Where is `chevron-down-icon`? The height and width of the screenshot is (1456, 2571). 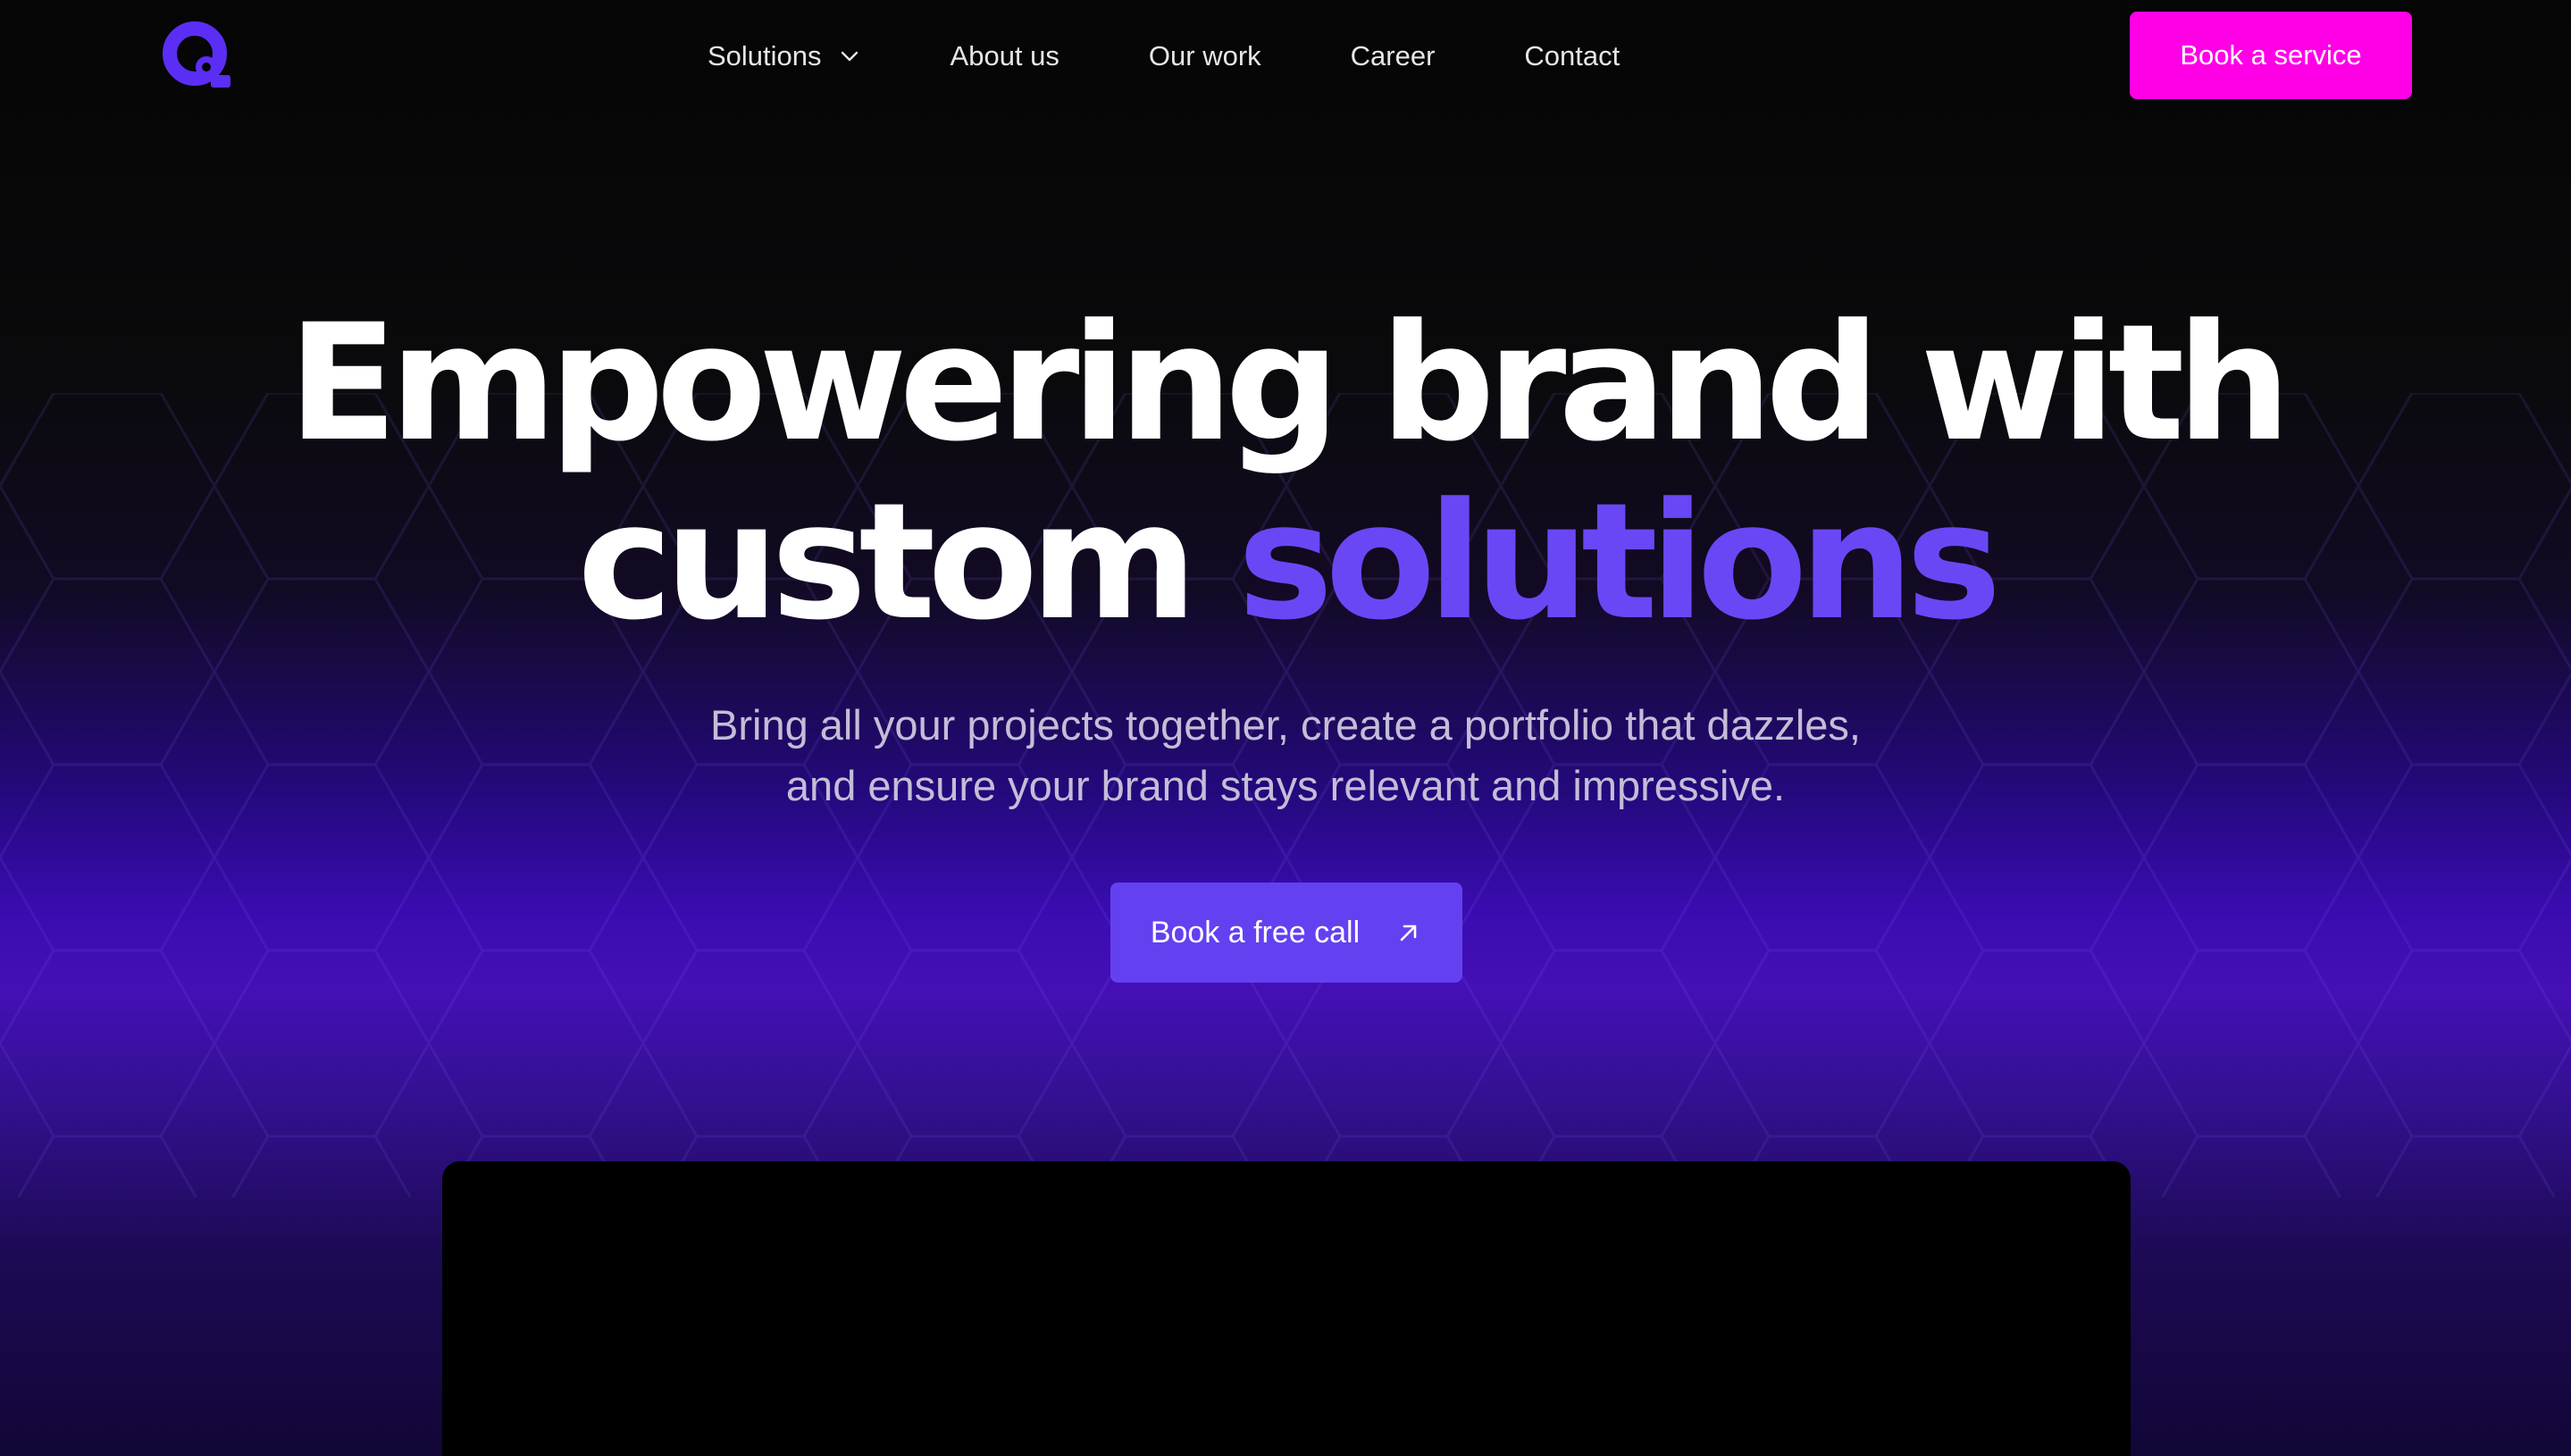
chevron-down-icon is located at coordinates (849, 56).